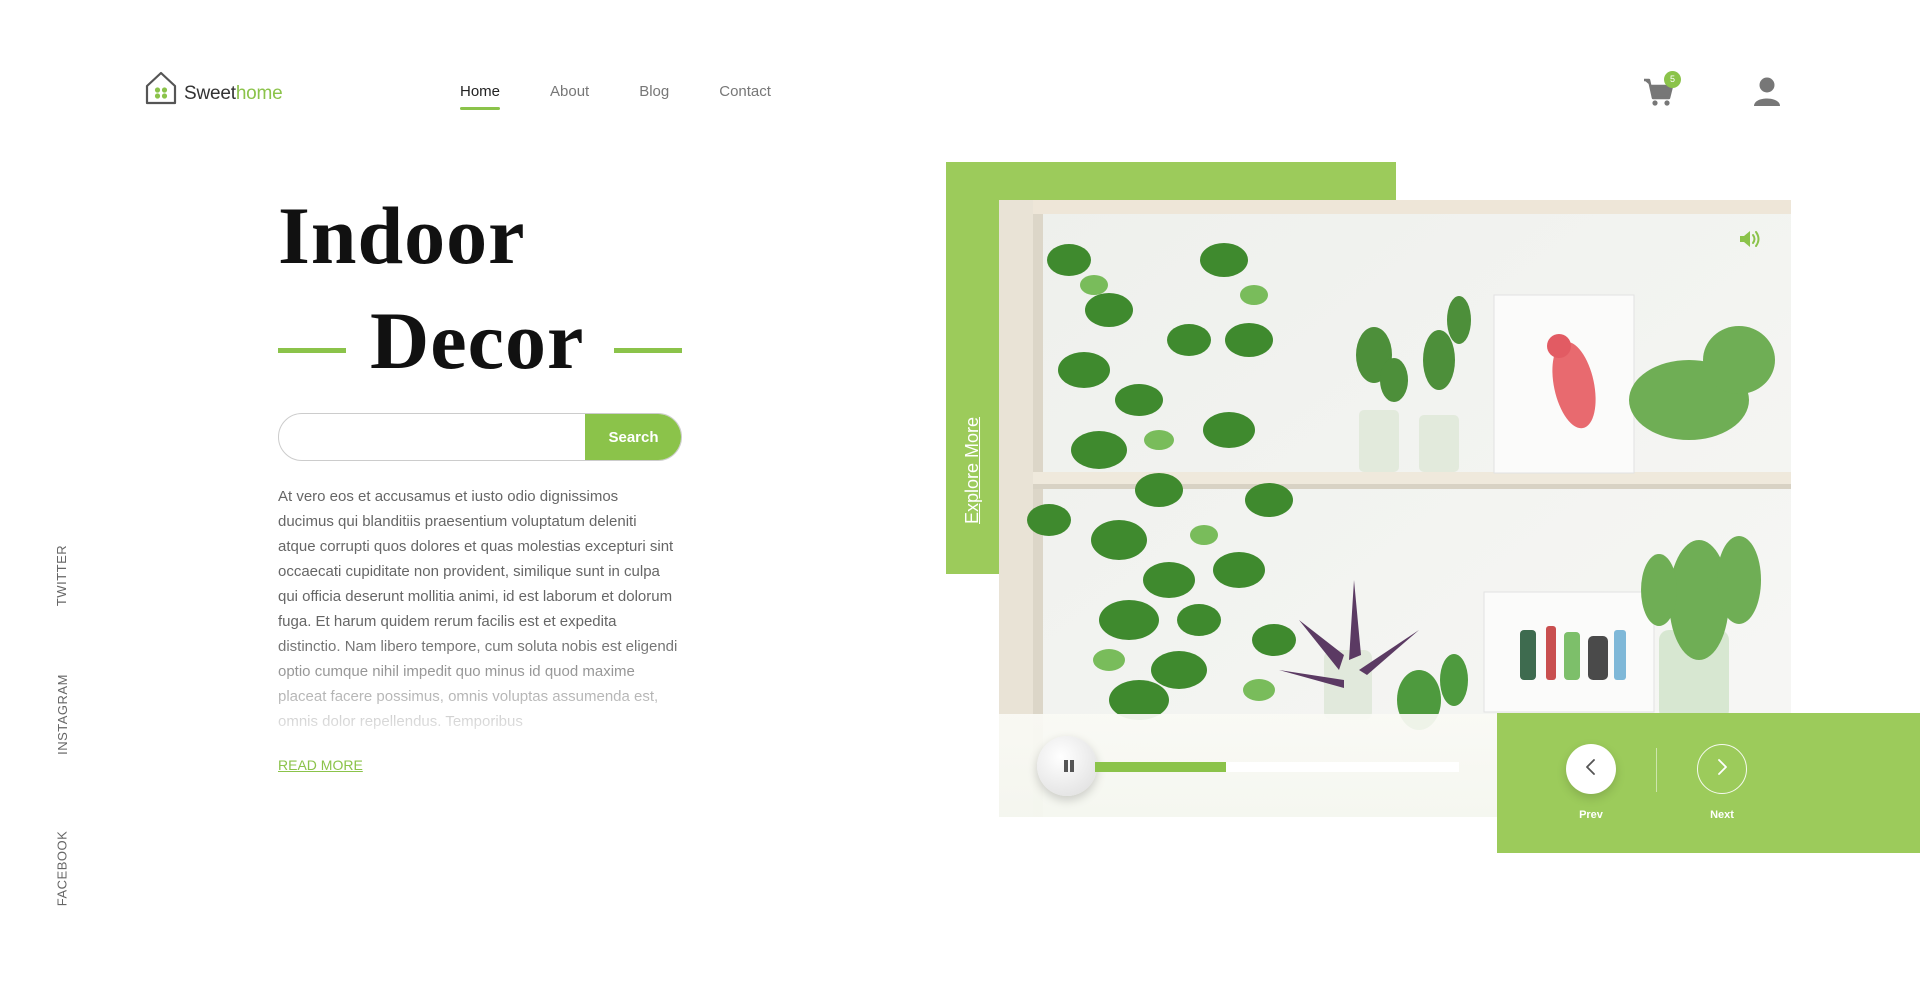 Image resolution: width=1920 pixels, height=1000 pixels. What do you see at coordinates (312, 350) in the screenshot?
I see `title-left-rule` at bounding box center [312, 350].